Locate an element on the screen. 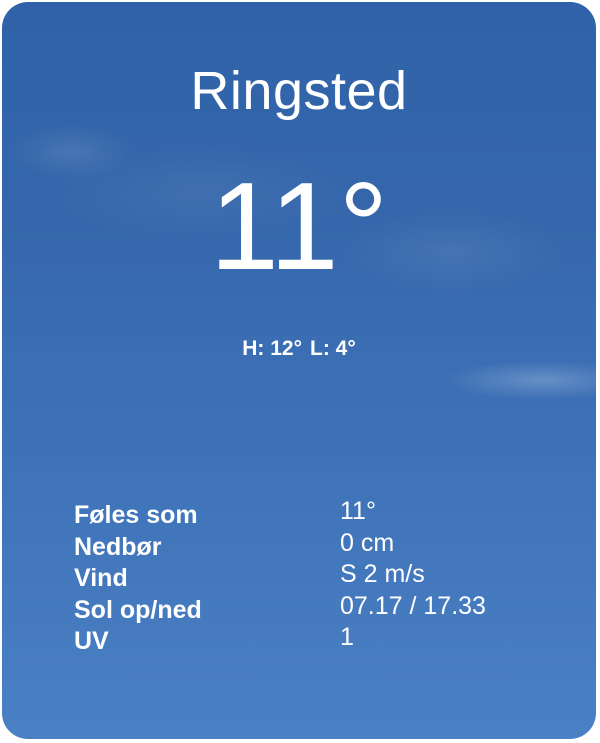  detail-value: 11° is located at coordinates (358, 511).